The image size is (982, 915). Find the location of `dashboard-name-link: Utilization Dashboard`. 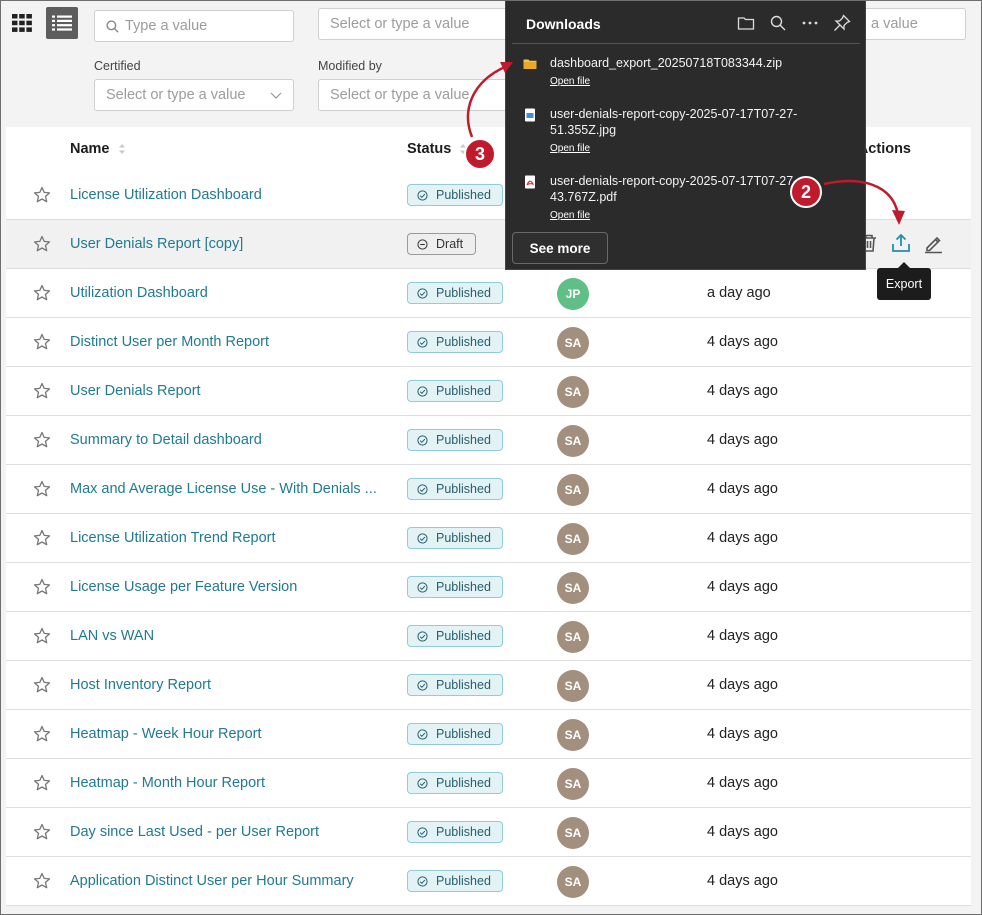

dashboard-name-link: Utilization Dashboard is located at coordinates (139, 293).